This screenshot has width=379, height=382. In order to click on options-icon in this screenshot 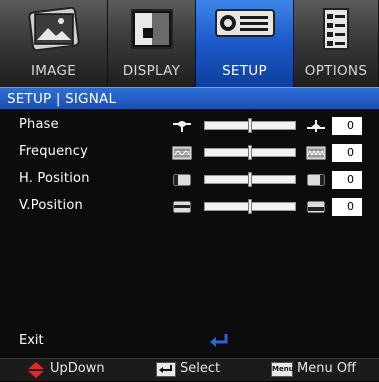, I will do `click(336, 31)`.